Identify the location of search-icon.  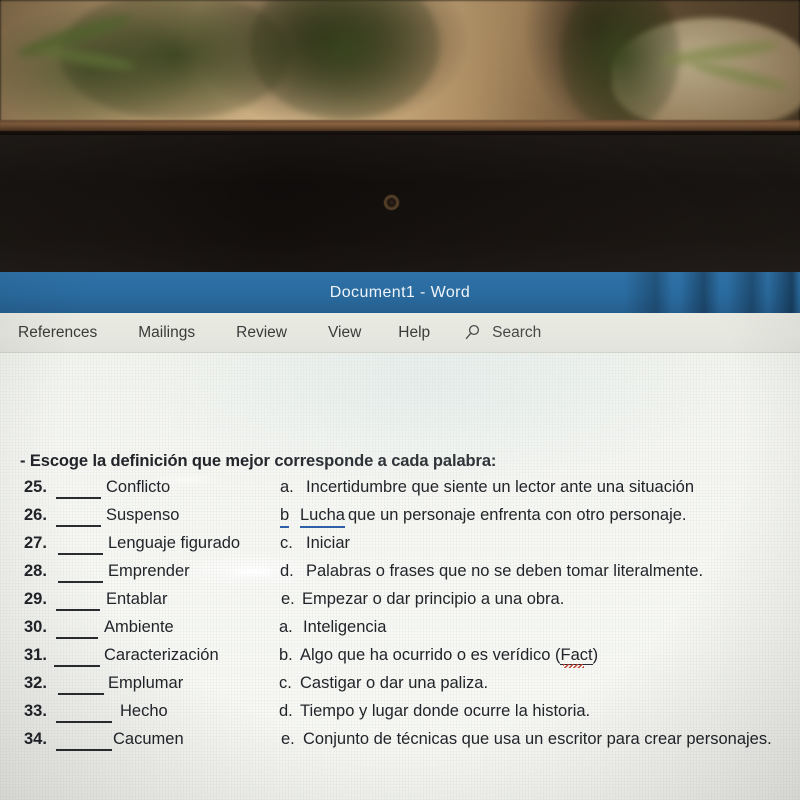
(472, 332).